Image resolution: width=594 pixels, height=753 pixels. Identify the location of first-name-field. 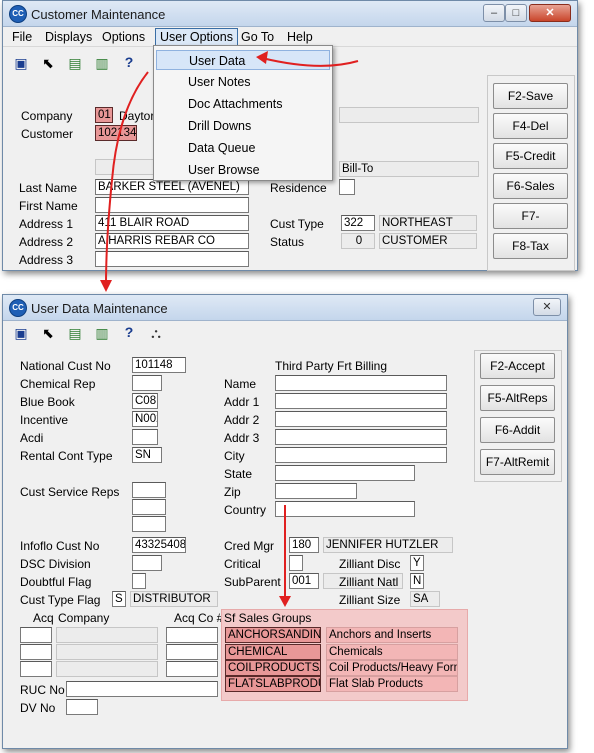
(172, 205).